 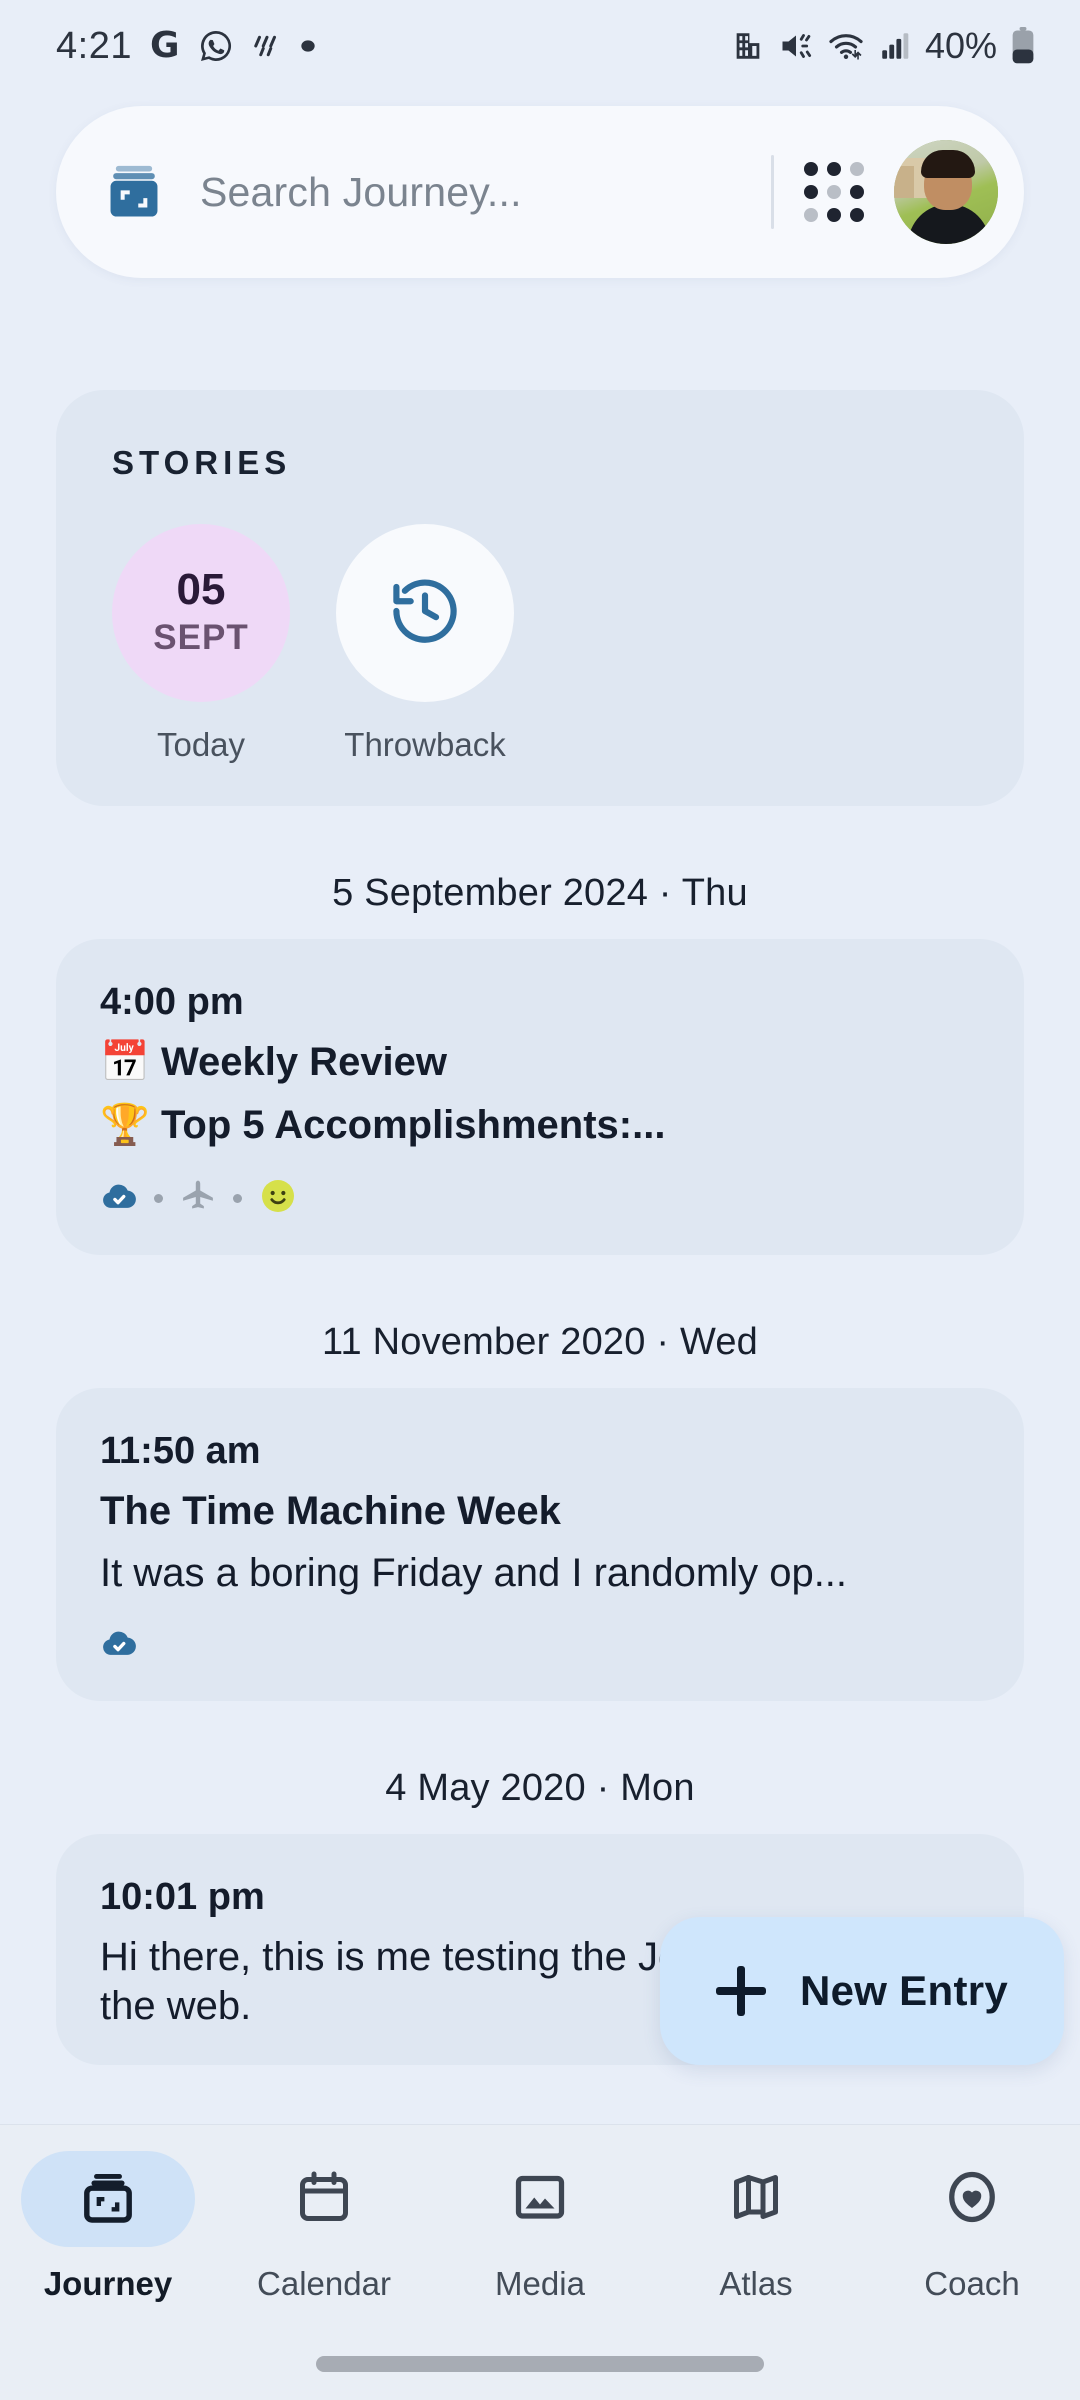 I want to click on story-bubble-today: 05 SEPT, so click(x=201, y=613).